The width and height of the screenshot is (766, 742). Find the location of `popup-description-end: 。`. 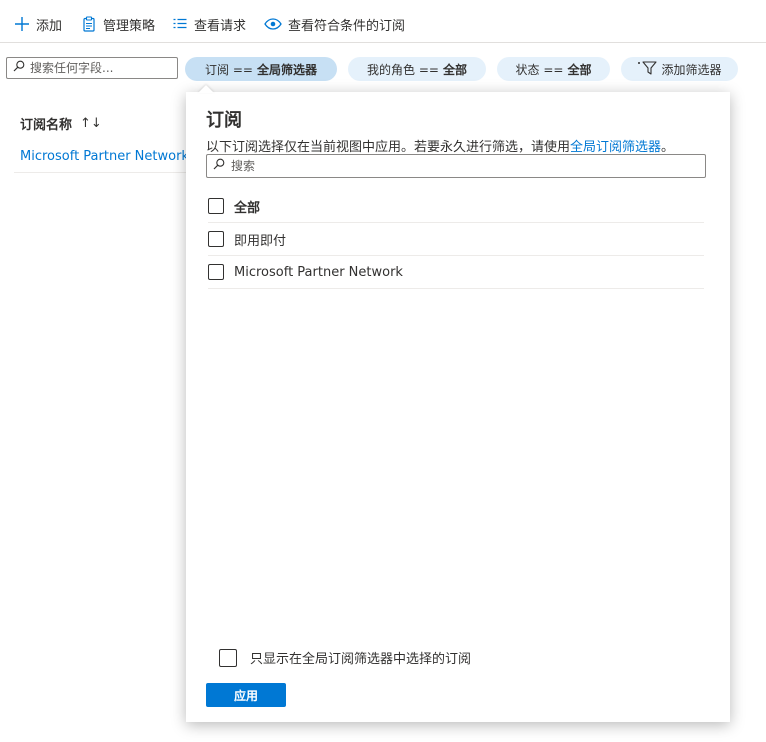

popup-description-end: 。 is located at coordinates (668, 147).